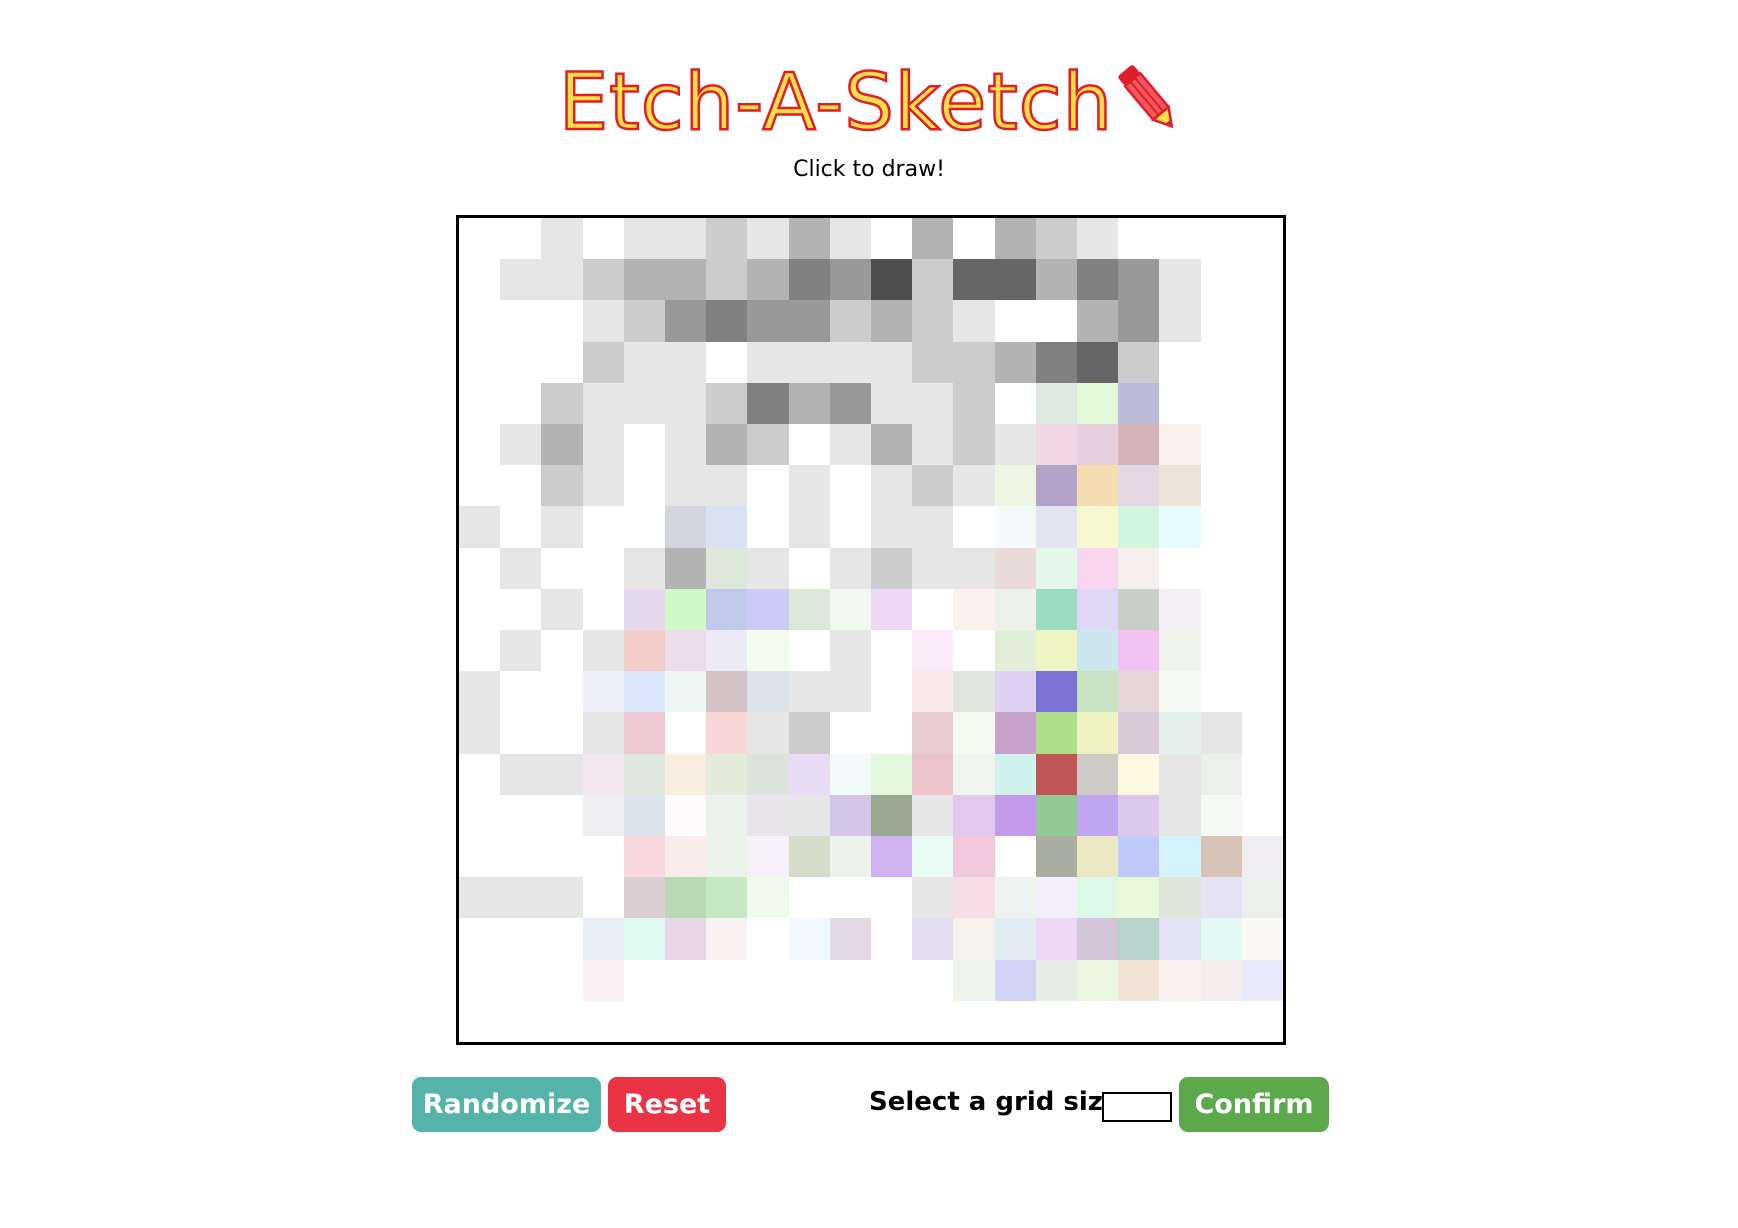 The width and height of the screenshot is (1738, 1228). I want to click on randomize-button: Randomize, so click(506, 1104).